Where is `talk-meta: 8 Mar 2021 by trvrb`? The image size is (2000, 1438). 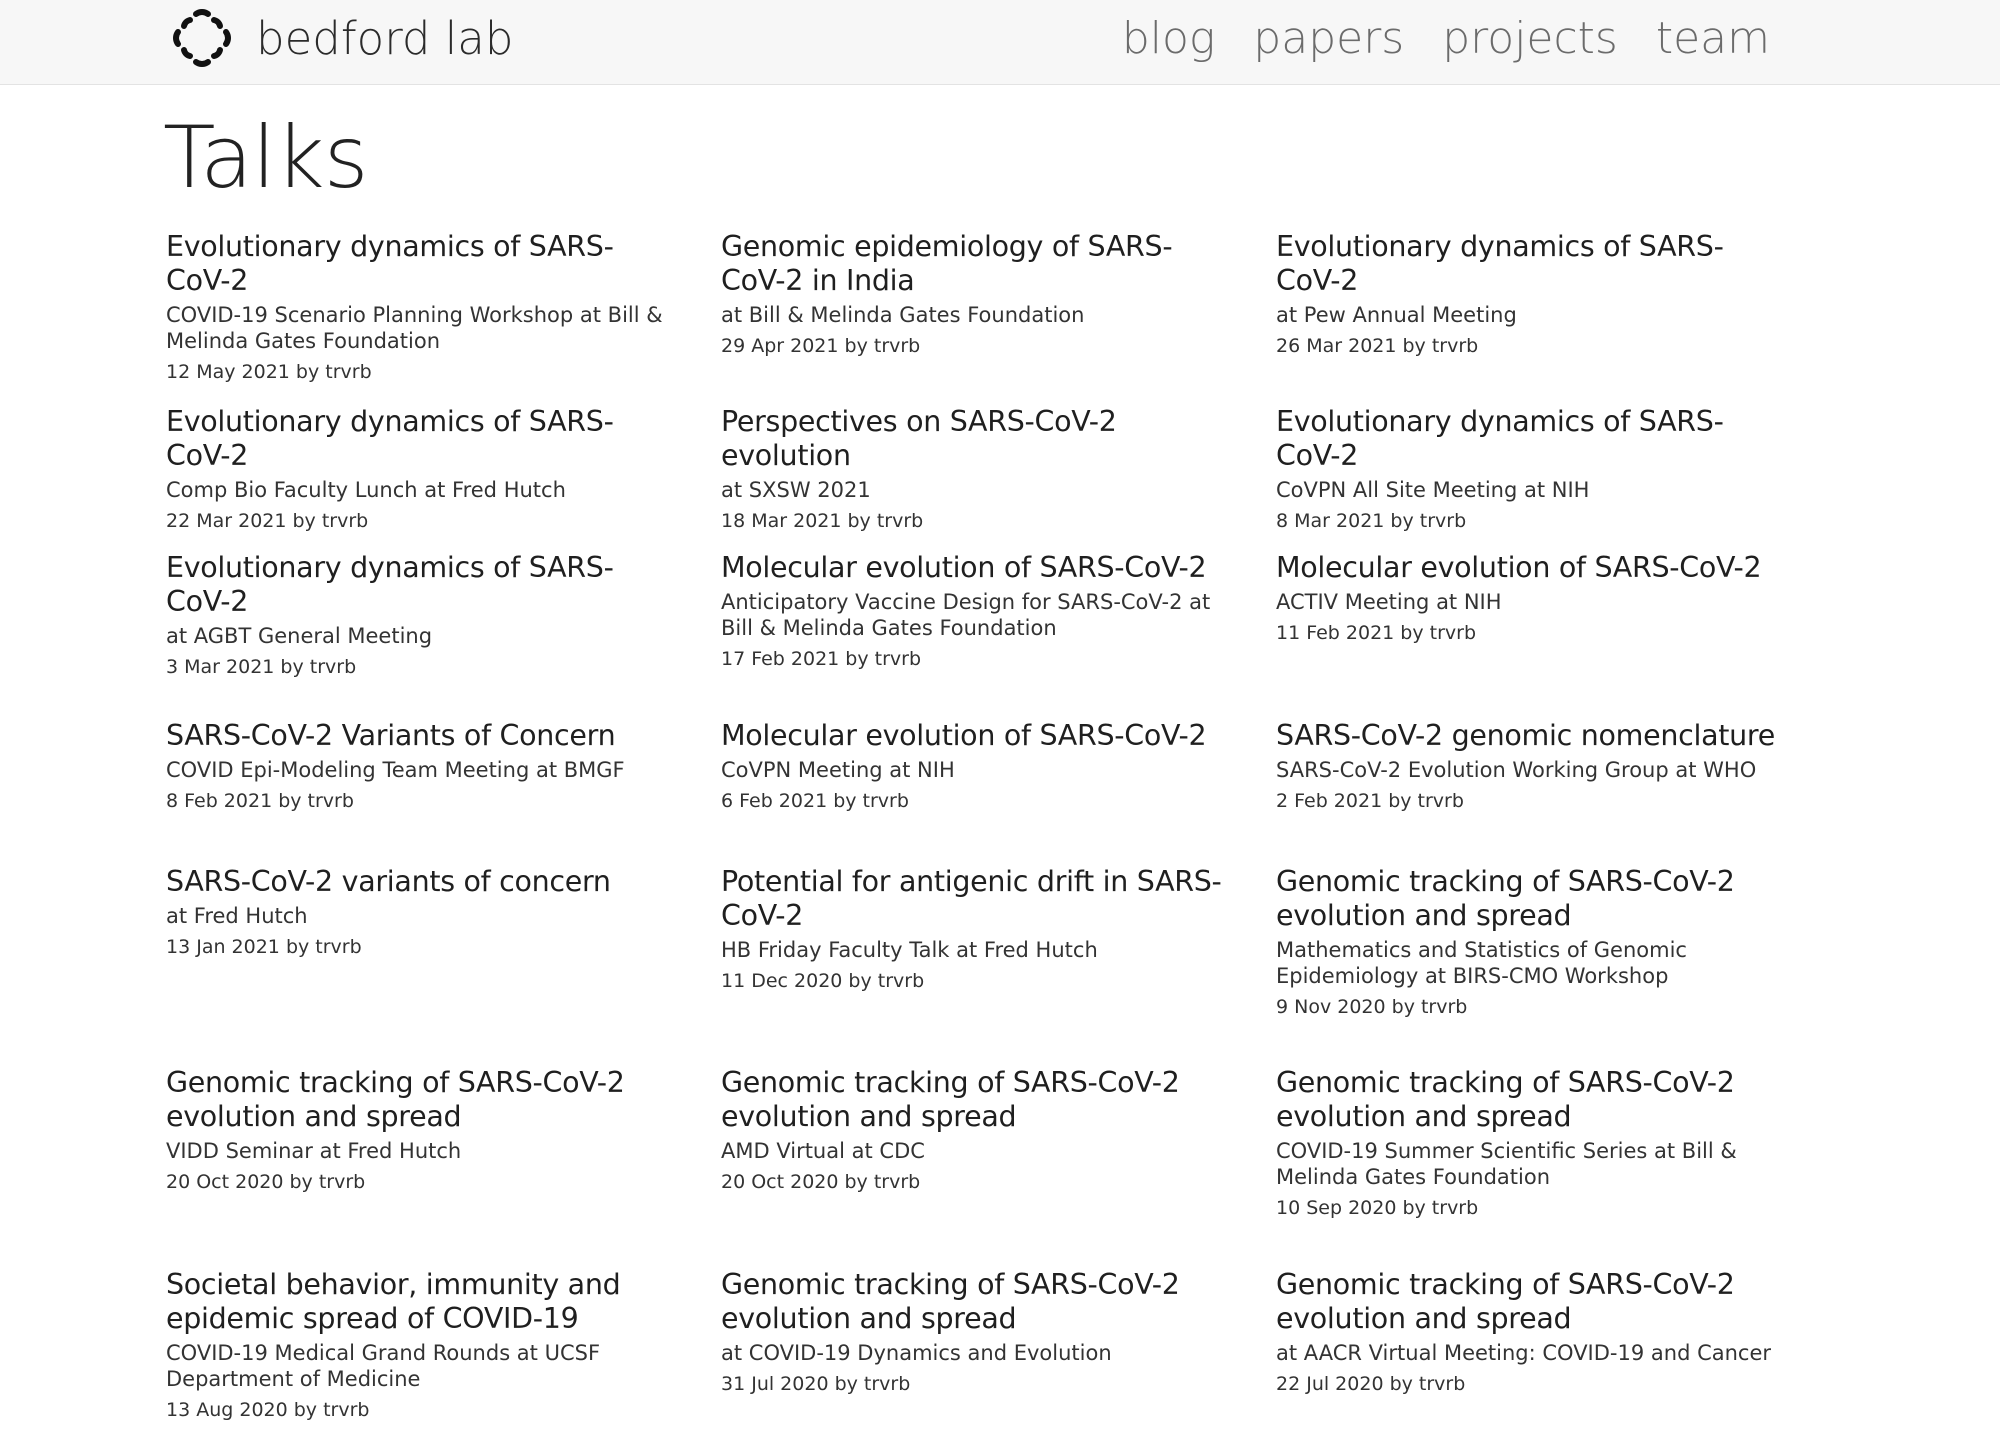
talk-meta: 8 Mar 2021 by trvrb is located at coordinates (1371, 521).